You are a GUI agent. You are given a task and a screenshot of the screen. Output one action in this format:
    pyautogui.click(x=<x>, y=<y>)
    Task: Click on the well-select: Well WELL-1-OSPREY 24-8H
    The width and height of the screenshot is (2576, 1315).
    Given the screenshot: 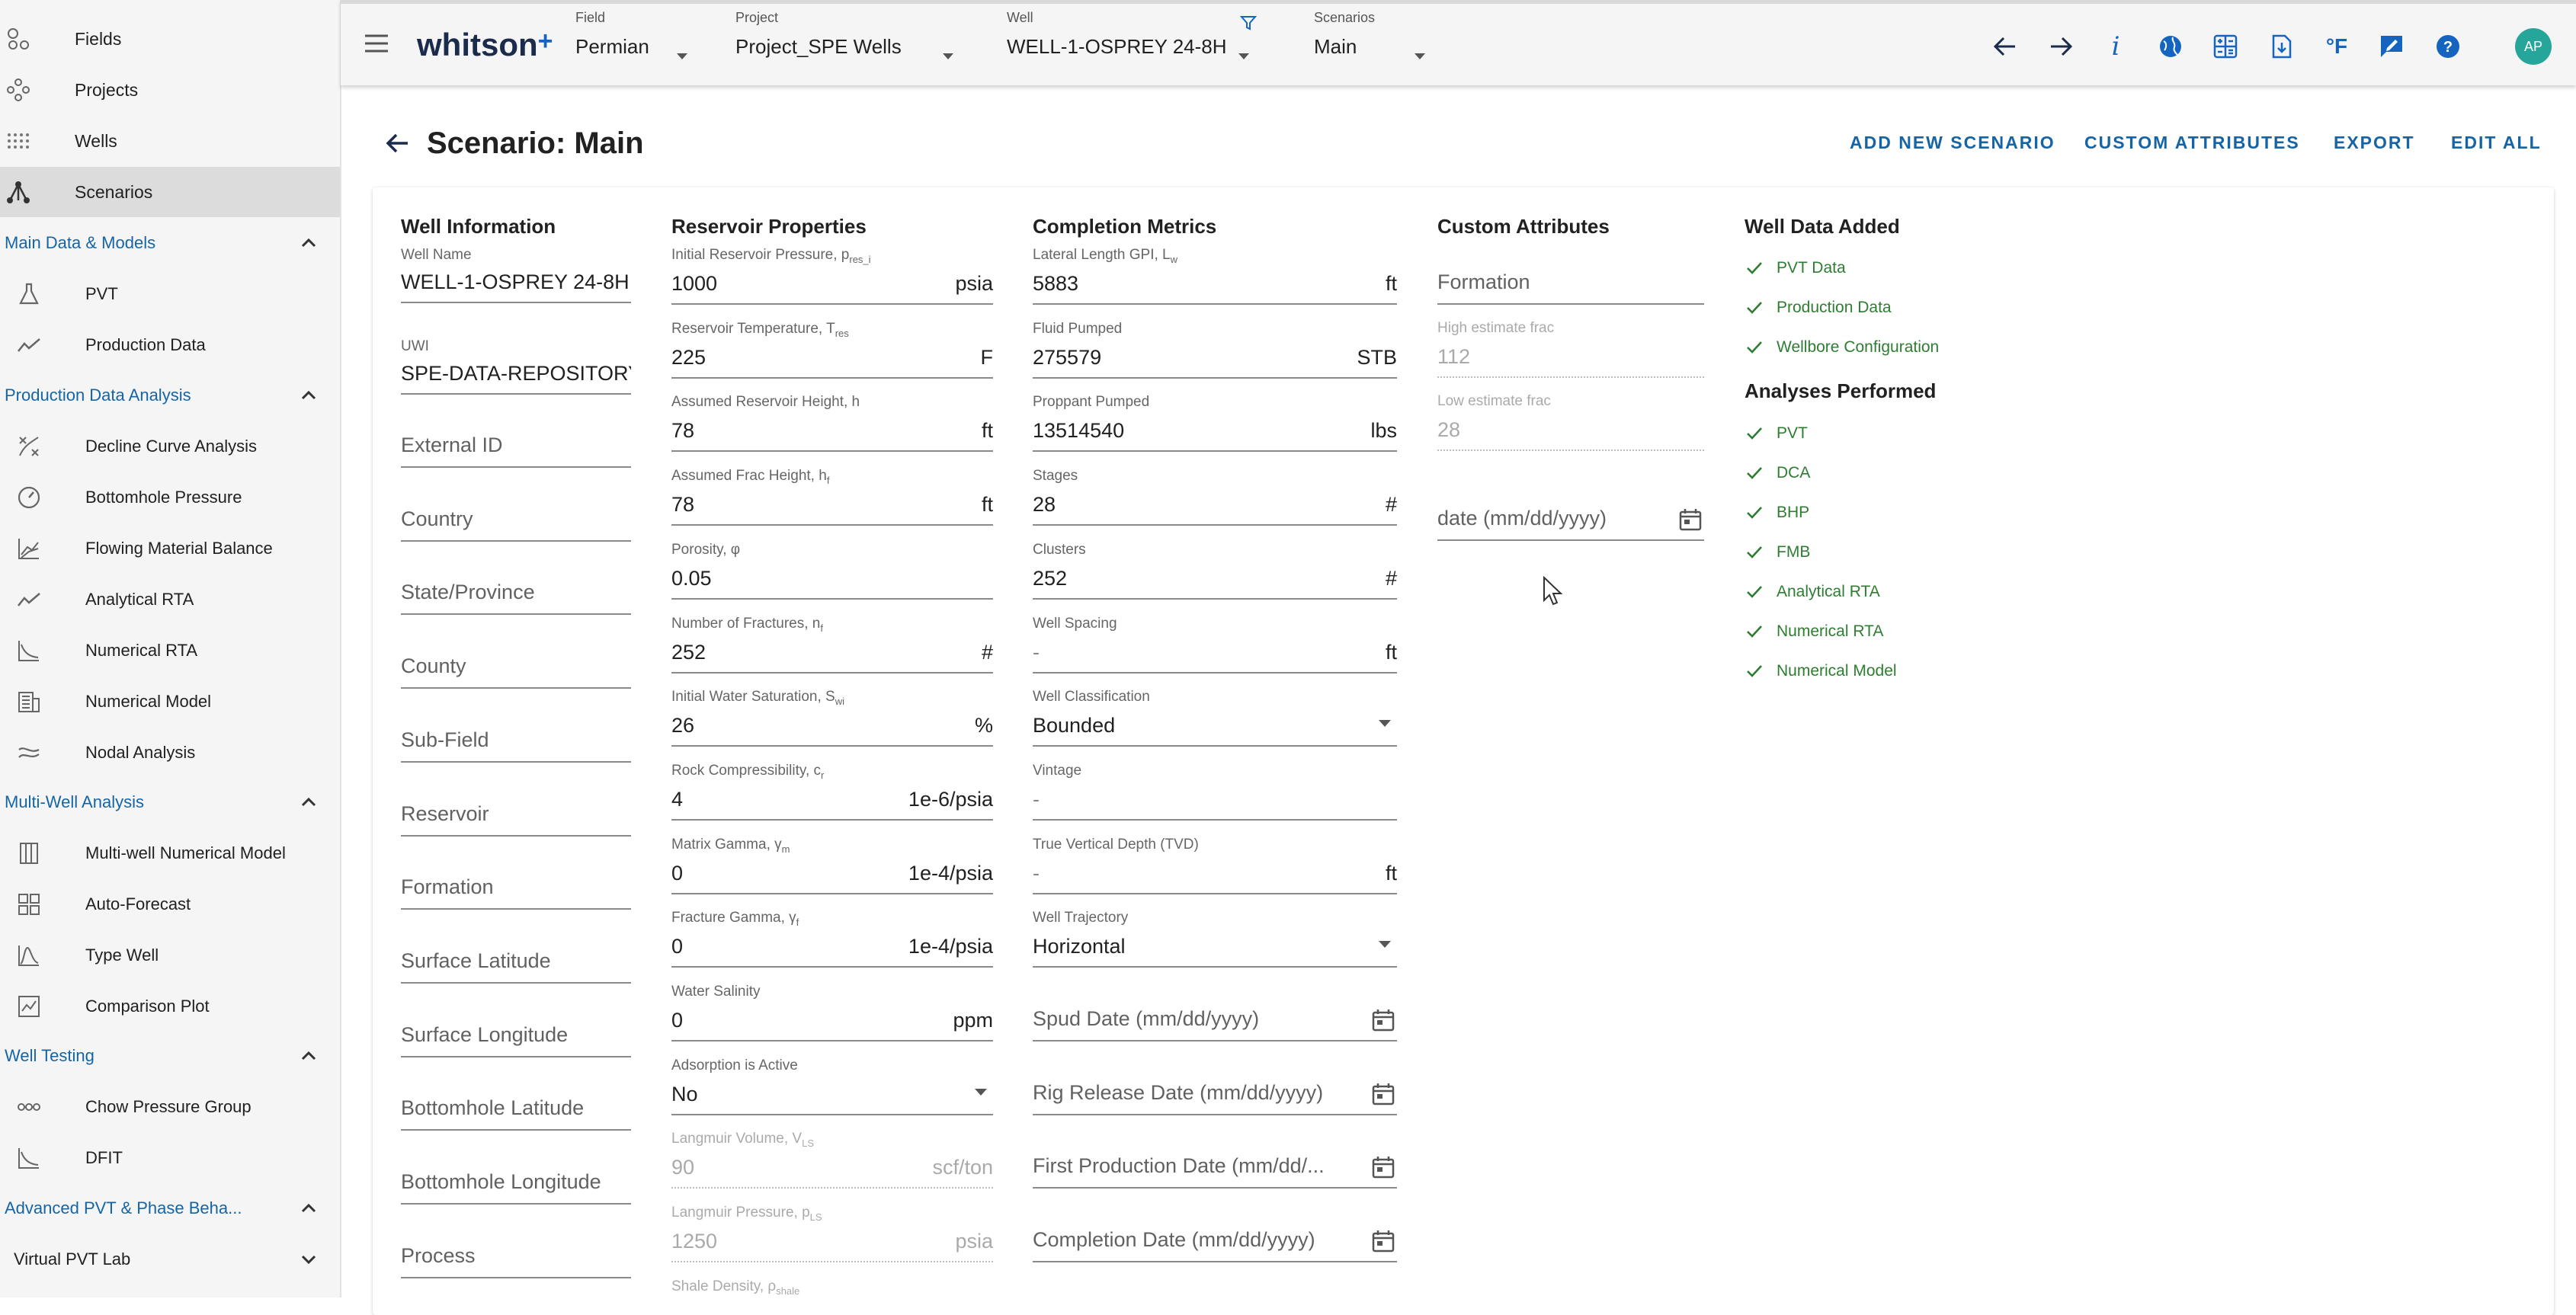 What is the action you would take?
    pyautogui.click(x=1144, y=44)
    